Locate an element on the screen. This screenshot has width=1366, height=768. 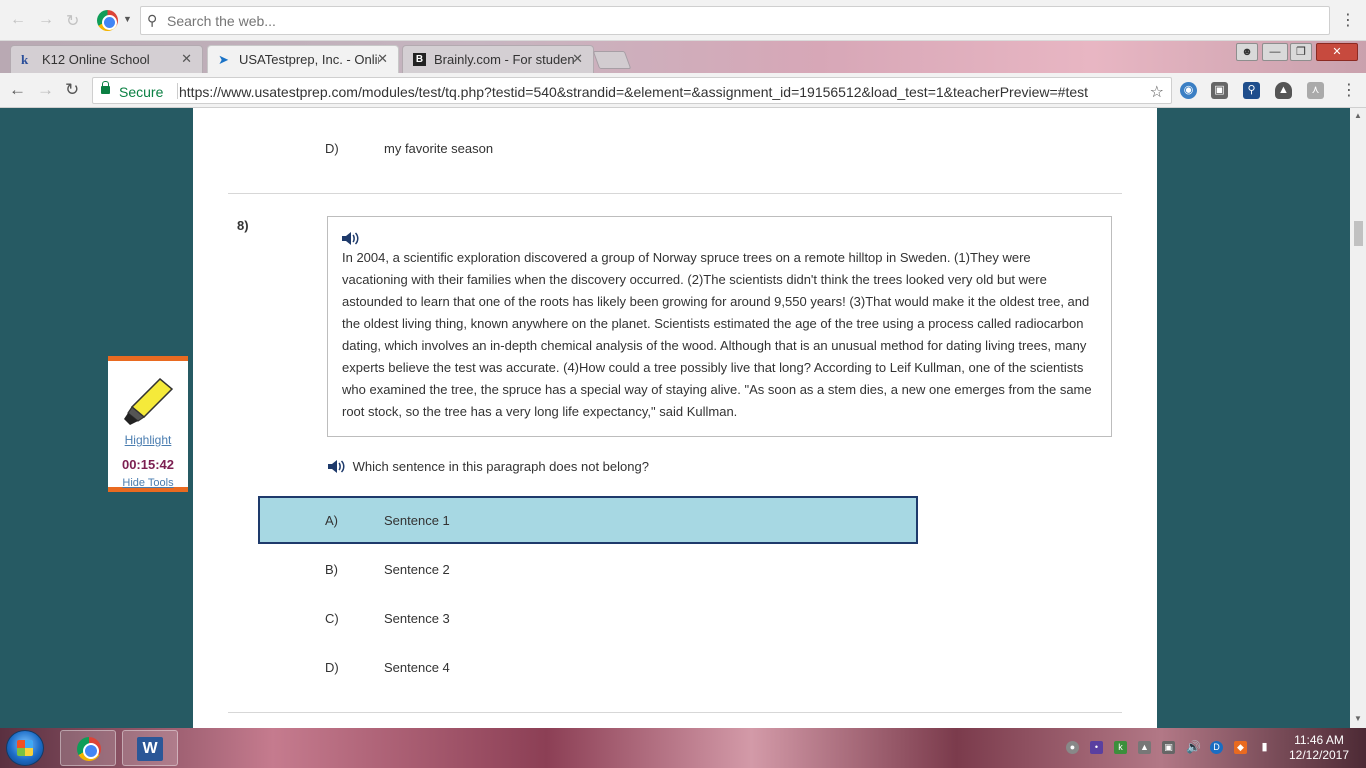
tab-title: Brainly.com - For student is located at coordinates (504, 59).